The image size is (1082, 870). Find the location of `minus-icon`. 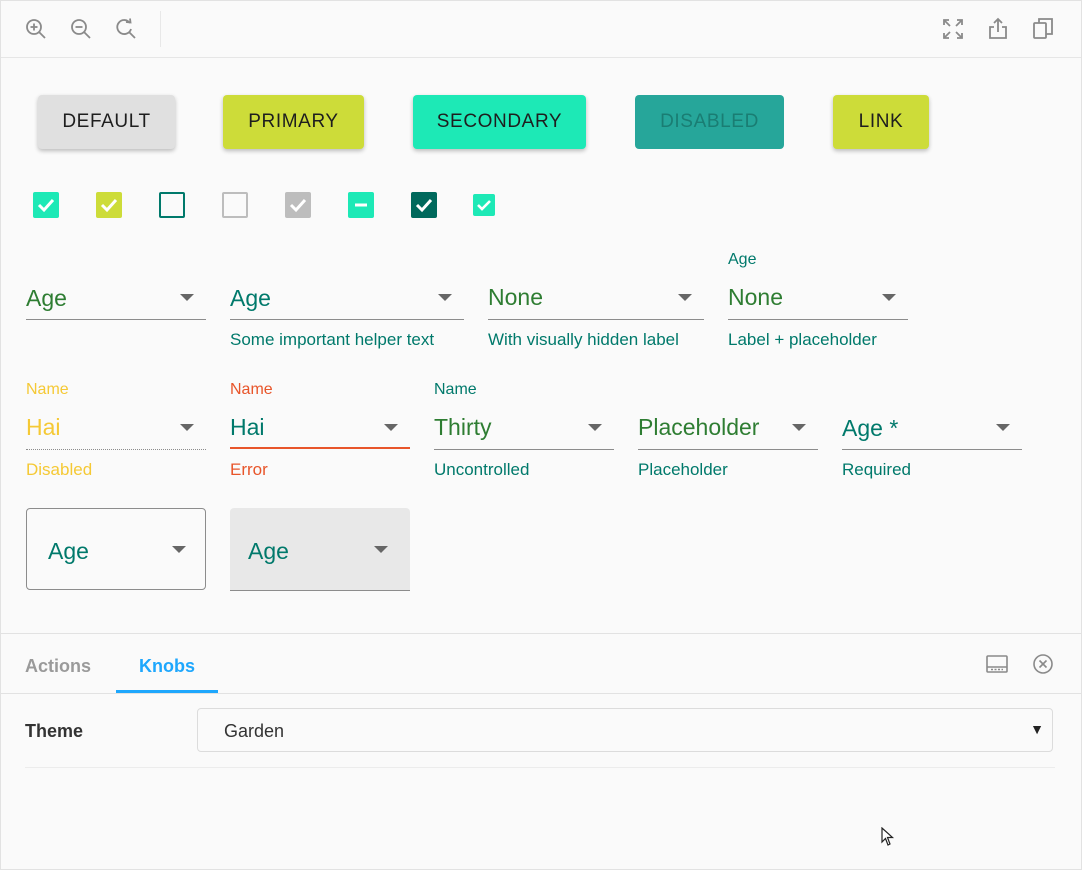

minus-icon is located at coordinates (361, 205).